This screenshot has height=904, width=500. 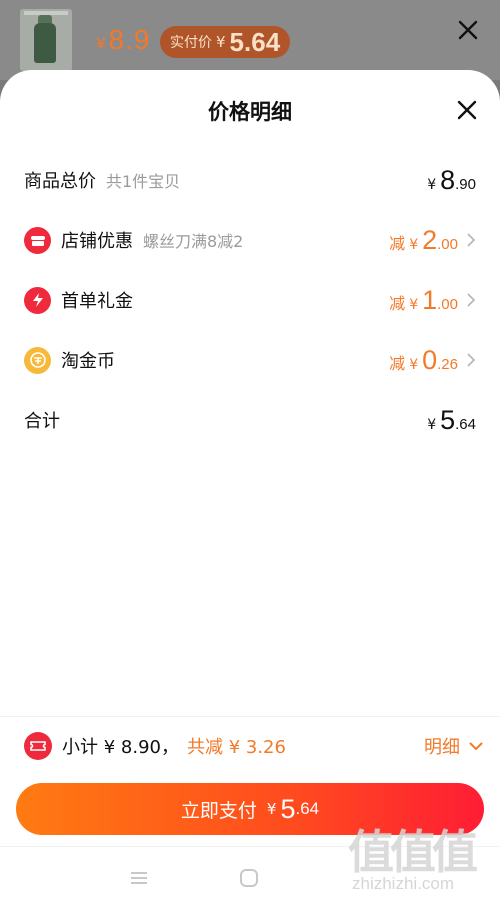 What do you see at coordinates (143, 181) in the screenshot?
I see `row-sub: 共1件宝贝` at bounding box center [143, 181].